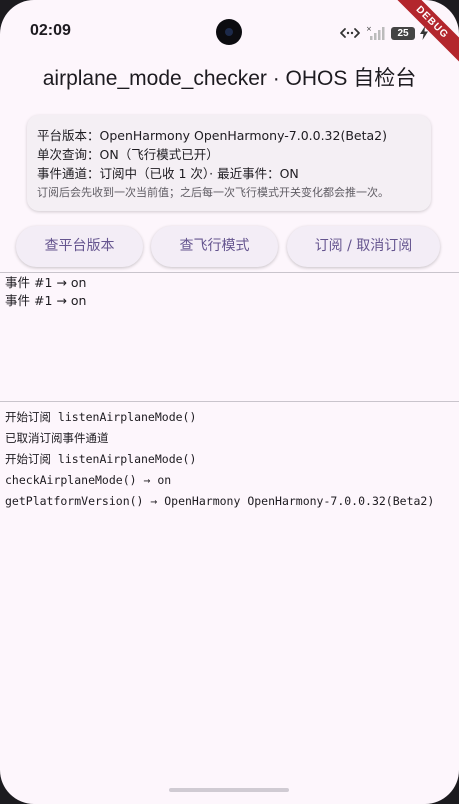 This screenshot has width=459, height=804. Describe the element at coordinates (213, 192) in the screenshot. I see `info-hint: 订阅后会先收到一次当前值；之后每一次飞行模式开关变化都会推一次。` at that location.